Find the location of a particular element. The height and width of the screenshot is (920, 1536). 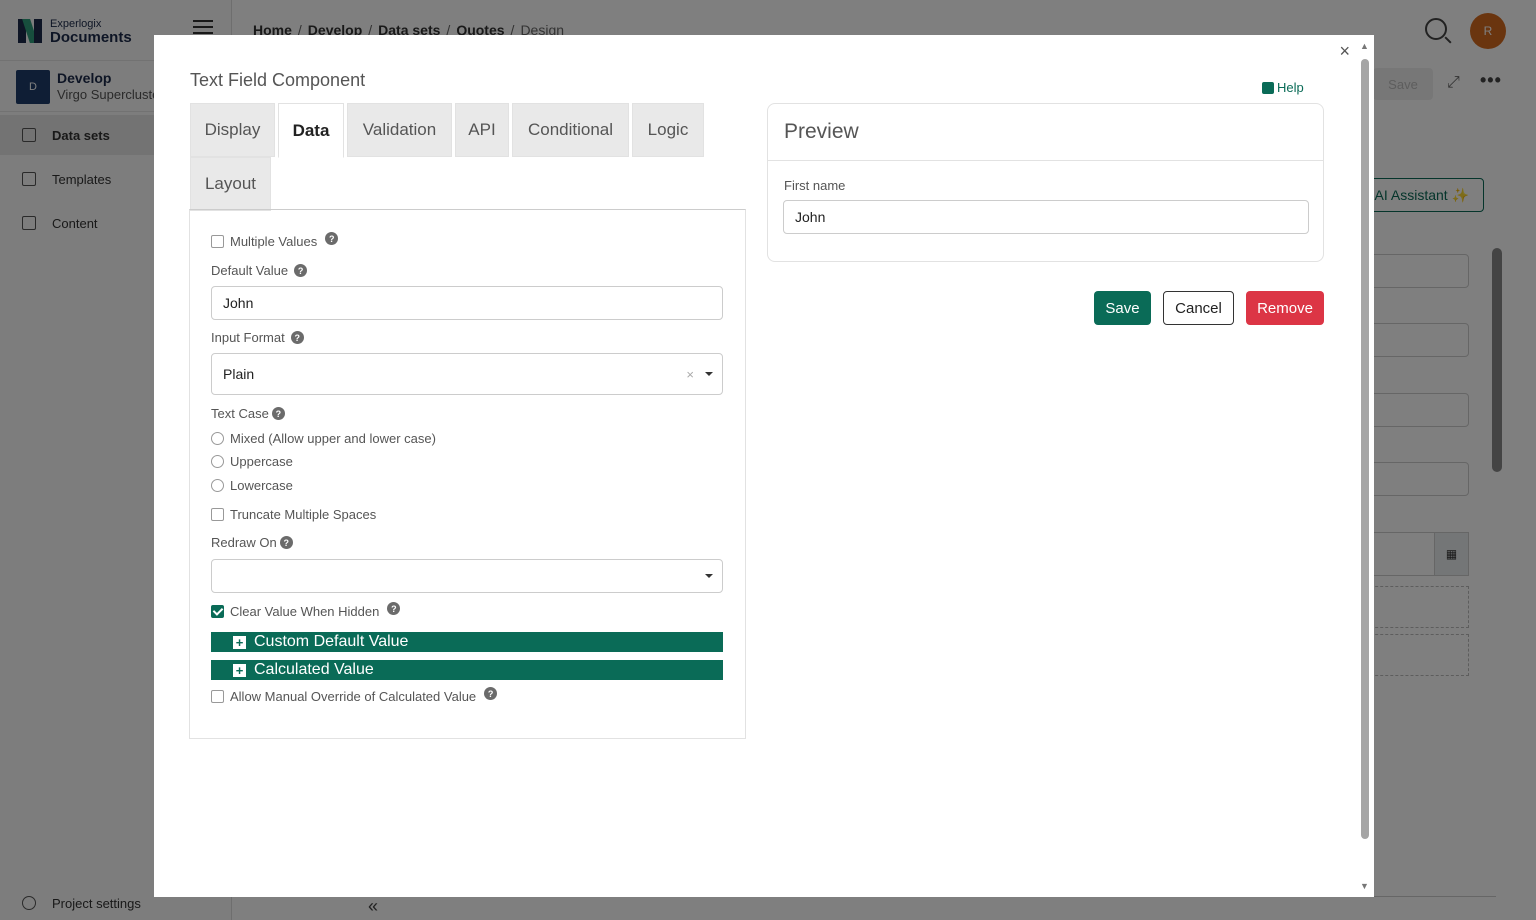

custom-default-value-panel: + Custom Default Value is located at coordinates (467, 642).